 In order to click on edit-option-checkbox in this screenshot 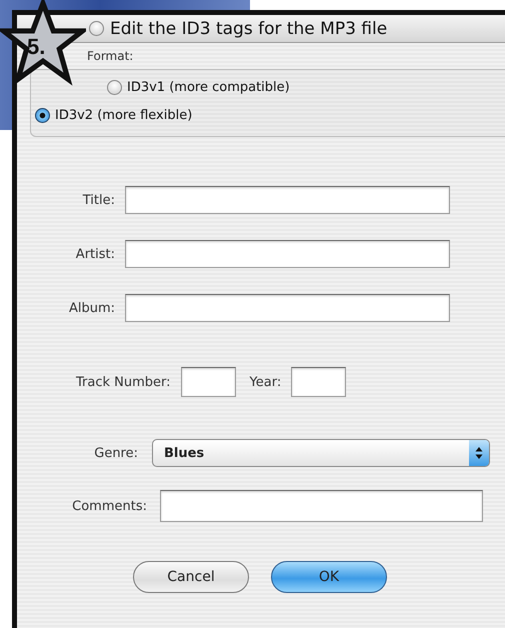, I will do `click(96, 28)`.